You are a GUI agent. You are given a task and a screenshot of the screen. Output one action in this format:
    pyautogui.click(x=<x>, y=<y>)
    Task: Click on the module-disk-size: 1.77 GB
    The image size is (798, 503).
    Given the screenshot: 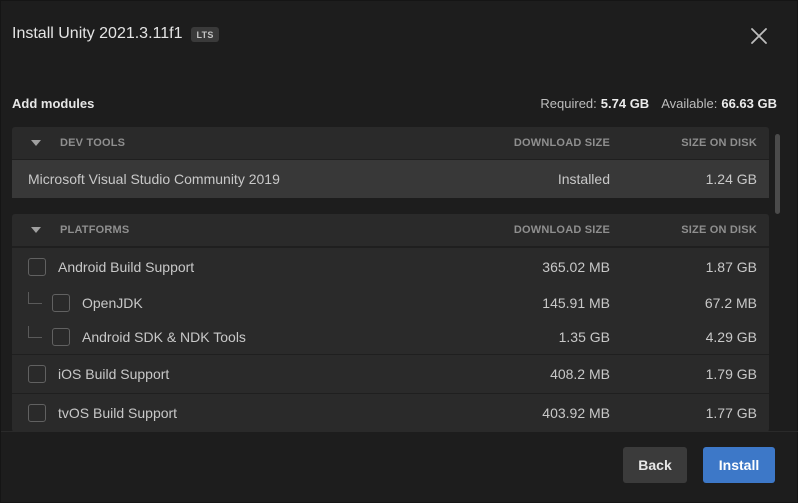 What is the action you would take?
    pyautogui.click(x=731, y=413)
    